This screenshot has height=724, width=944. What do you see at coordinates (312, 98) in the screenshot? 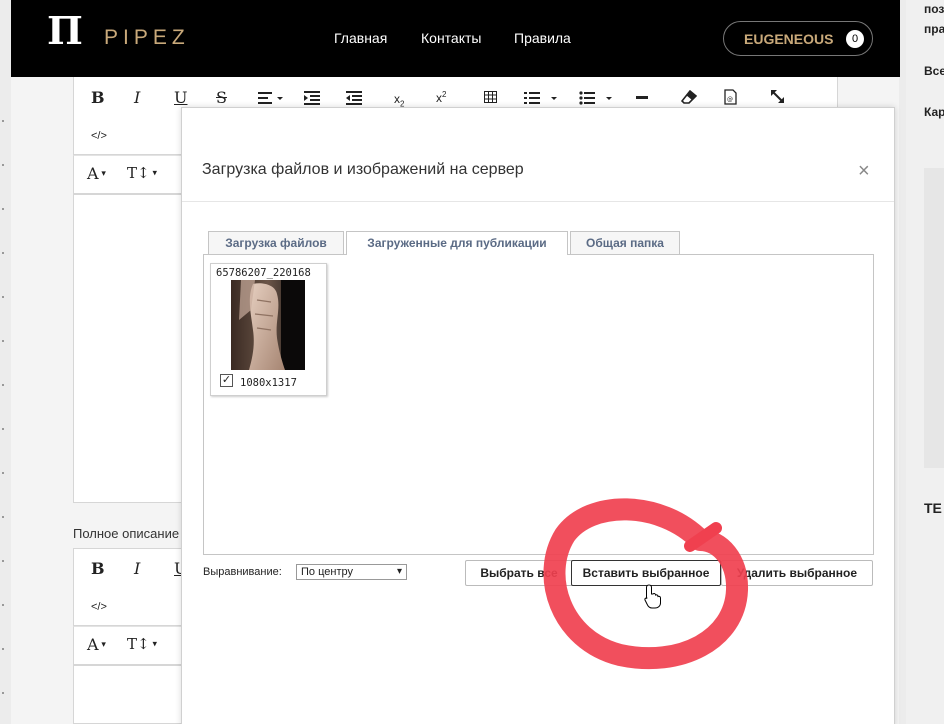
I see `outdent-icon` at bounding box center [312, 98].